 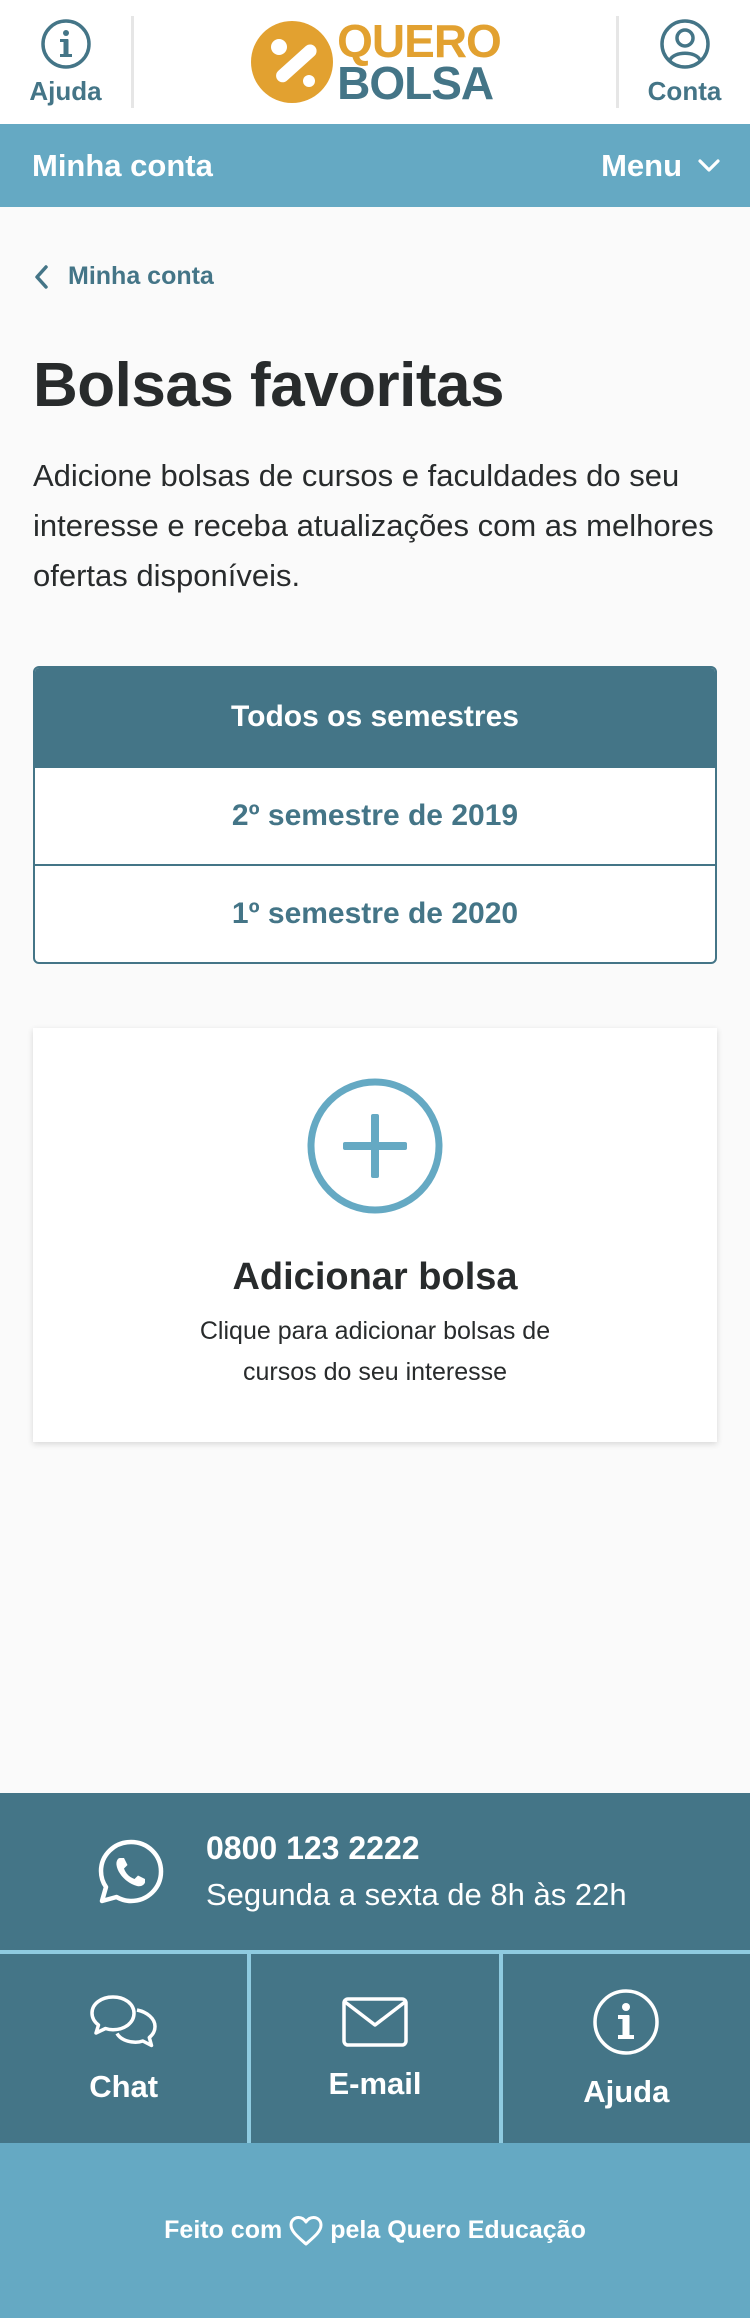 I want to click on chat-button: Chat, so click(x=123, y=2048).